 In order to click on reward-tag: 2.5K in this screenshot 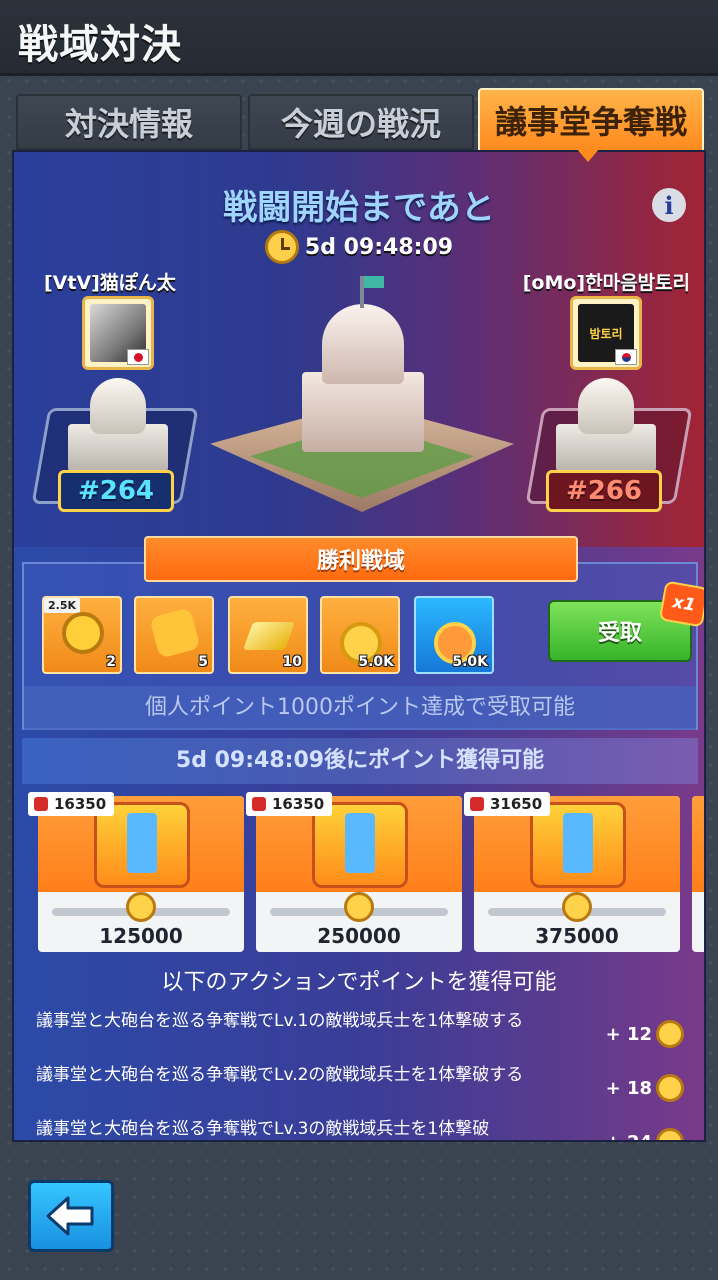, I will do `click(62, 605)`.